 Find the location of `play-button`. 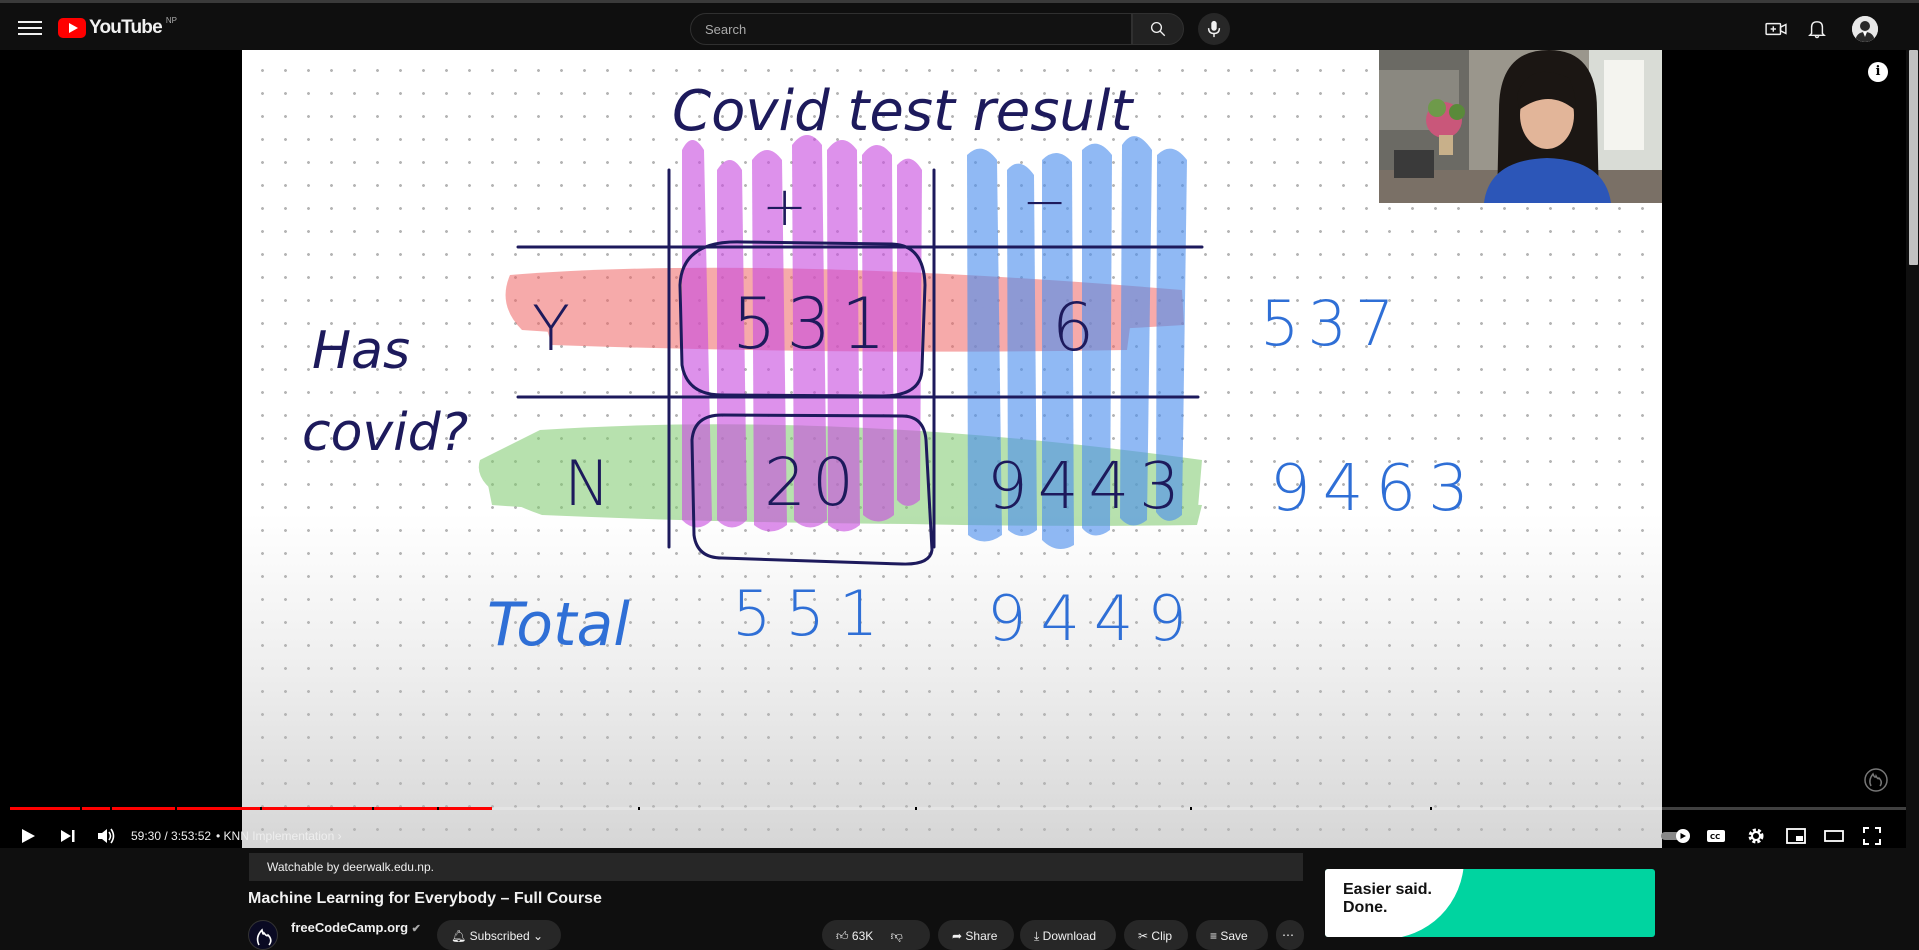

play-button is located at coordinates (28, 836).